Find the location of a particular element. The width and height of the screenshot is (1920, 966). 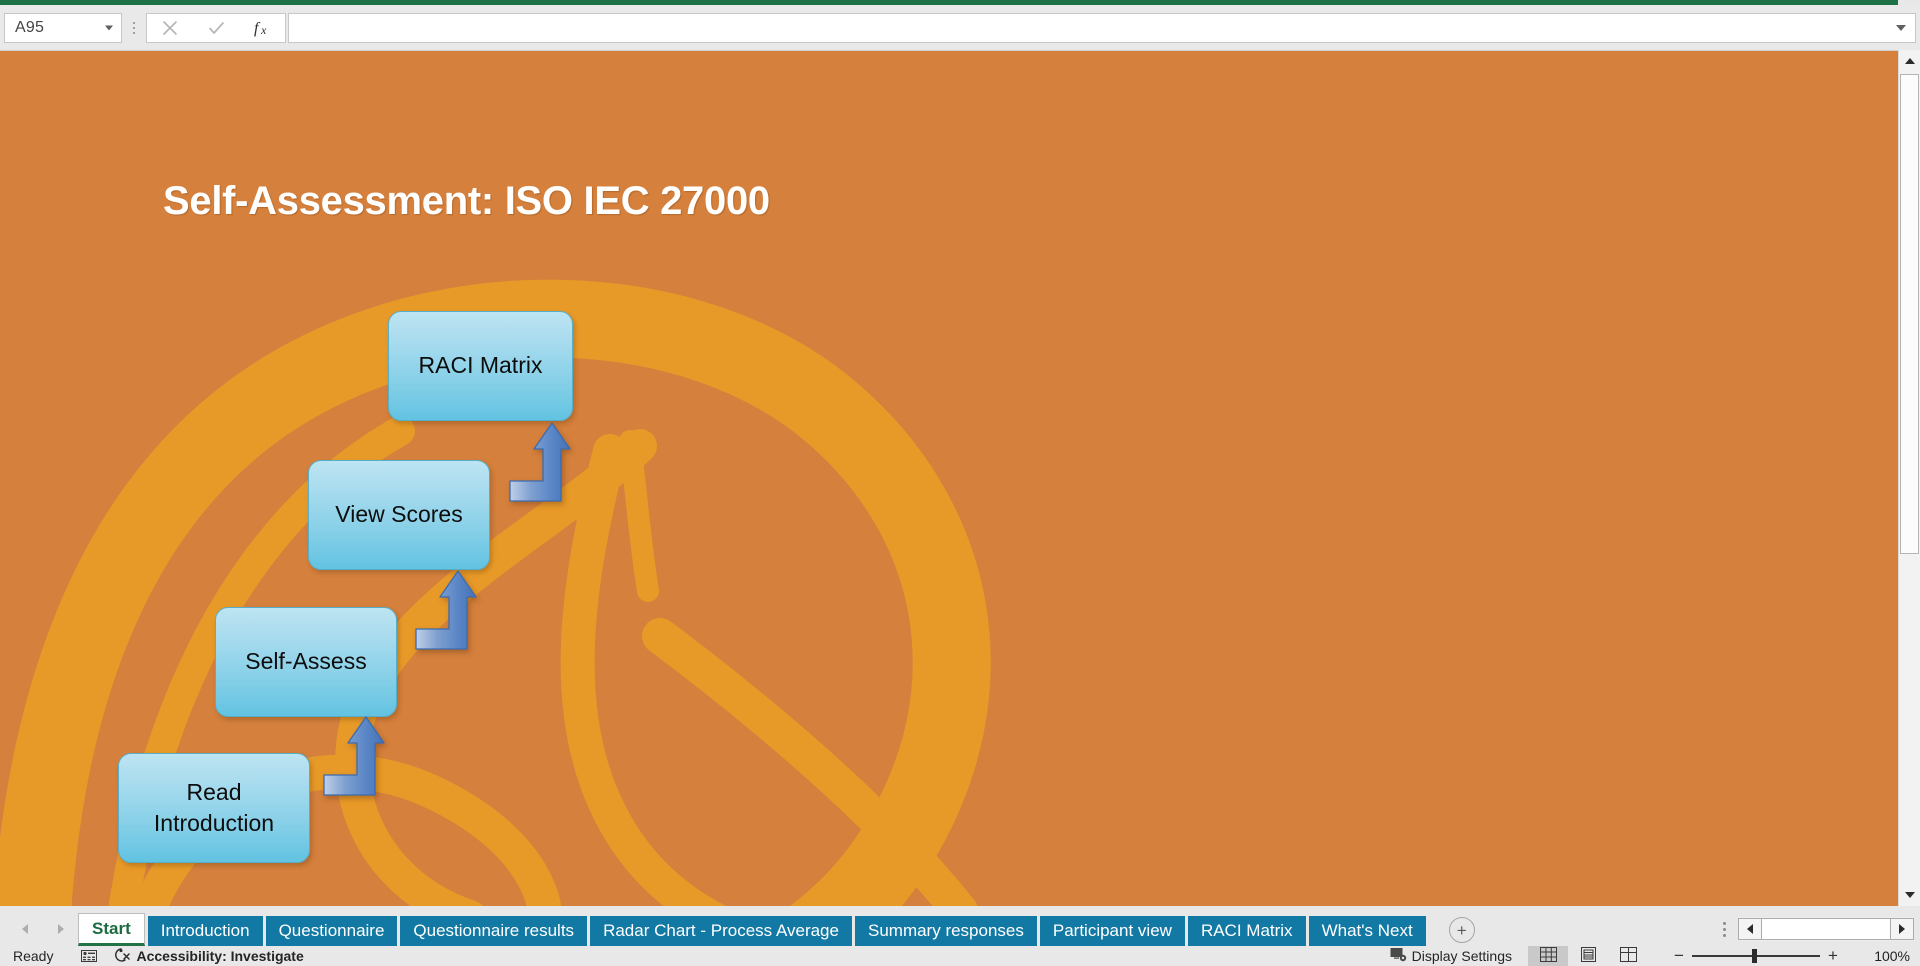

sheet-tab-label: Start is located at coordinates (111, 928).